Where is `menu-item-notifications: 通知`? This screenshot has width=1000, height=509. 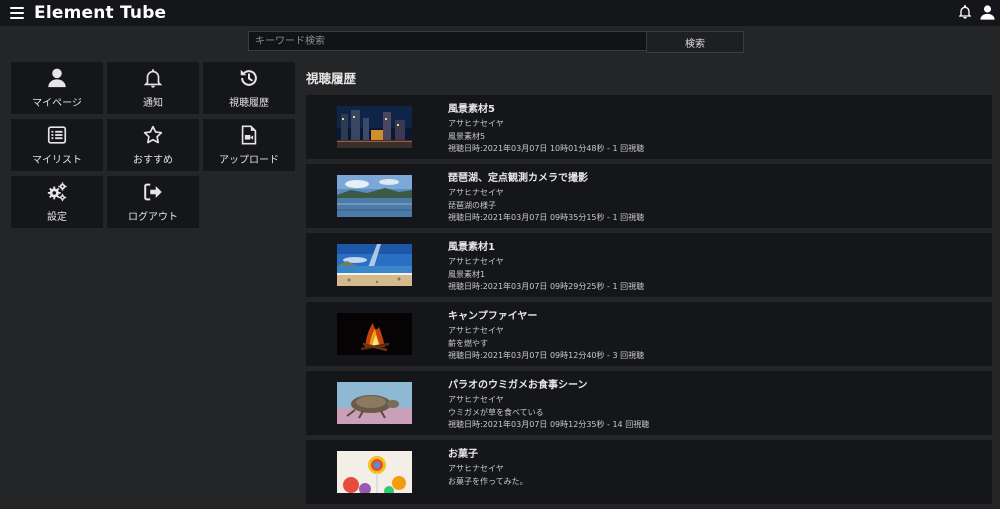 menu-item-notifications: 通知 is located at coordinates (153, 88).